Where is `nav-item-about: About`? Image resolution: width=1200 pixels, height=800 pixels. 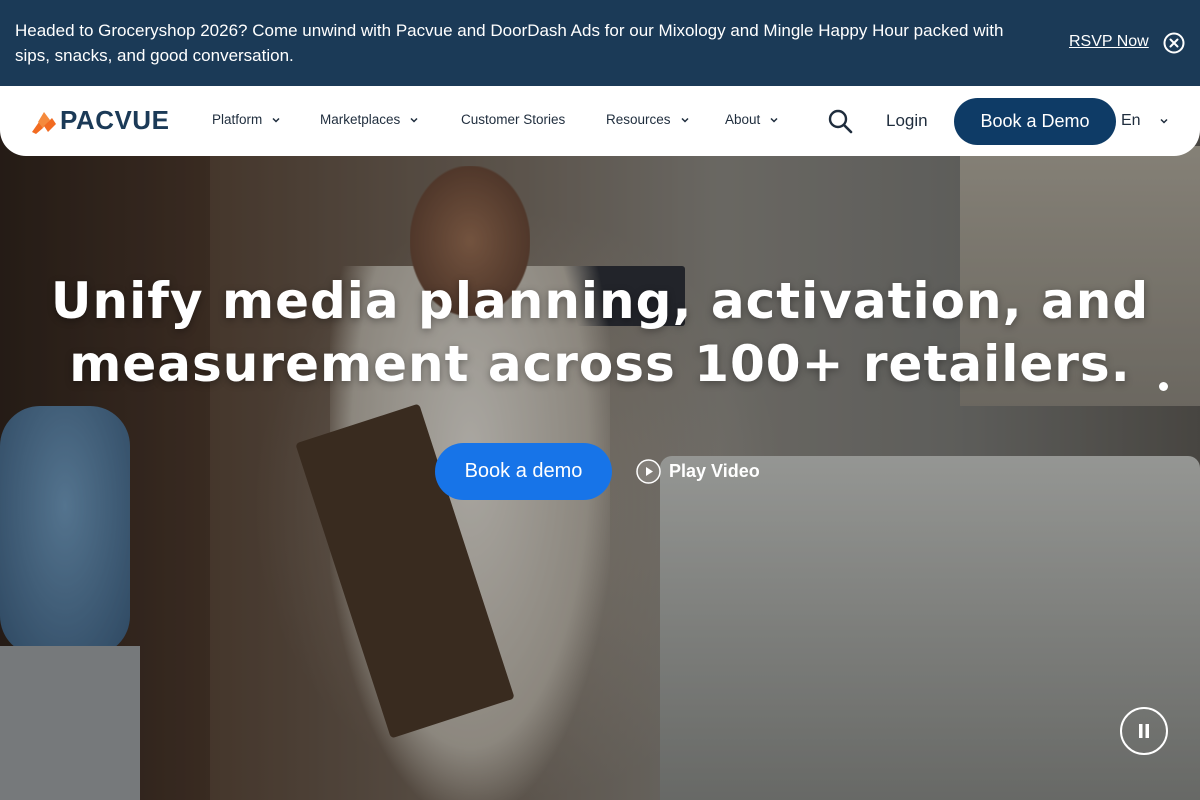
nav-item-about: About is located at coordinates (752, 119).